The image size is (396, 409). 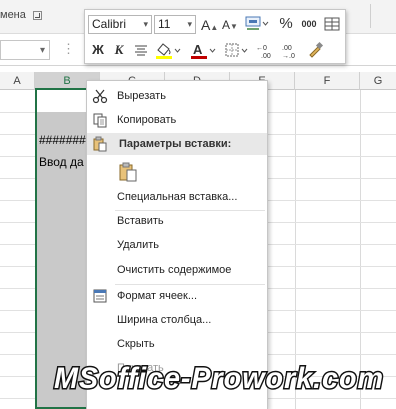 I want to click on decrease-decimal-button: .00 →.0, so click(x=291, y=50).